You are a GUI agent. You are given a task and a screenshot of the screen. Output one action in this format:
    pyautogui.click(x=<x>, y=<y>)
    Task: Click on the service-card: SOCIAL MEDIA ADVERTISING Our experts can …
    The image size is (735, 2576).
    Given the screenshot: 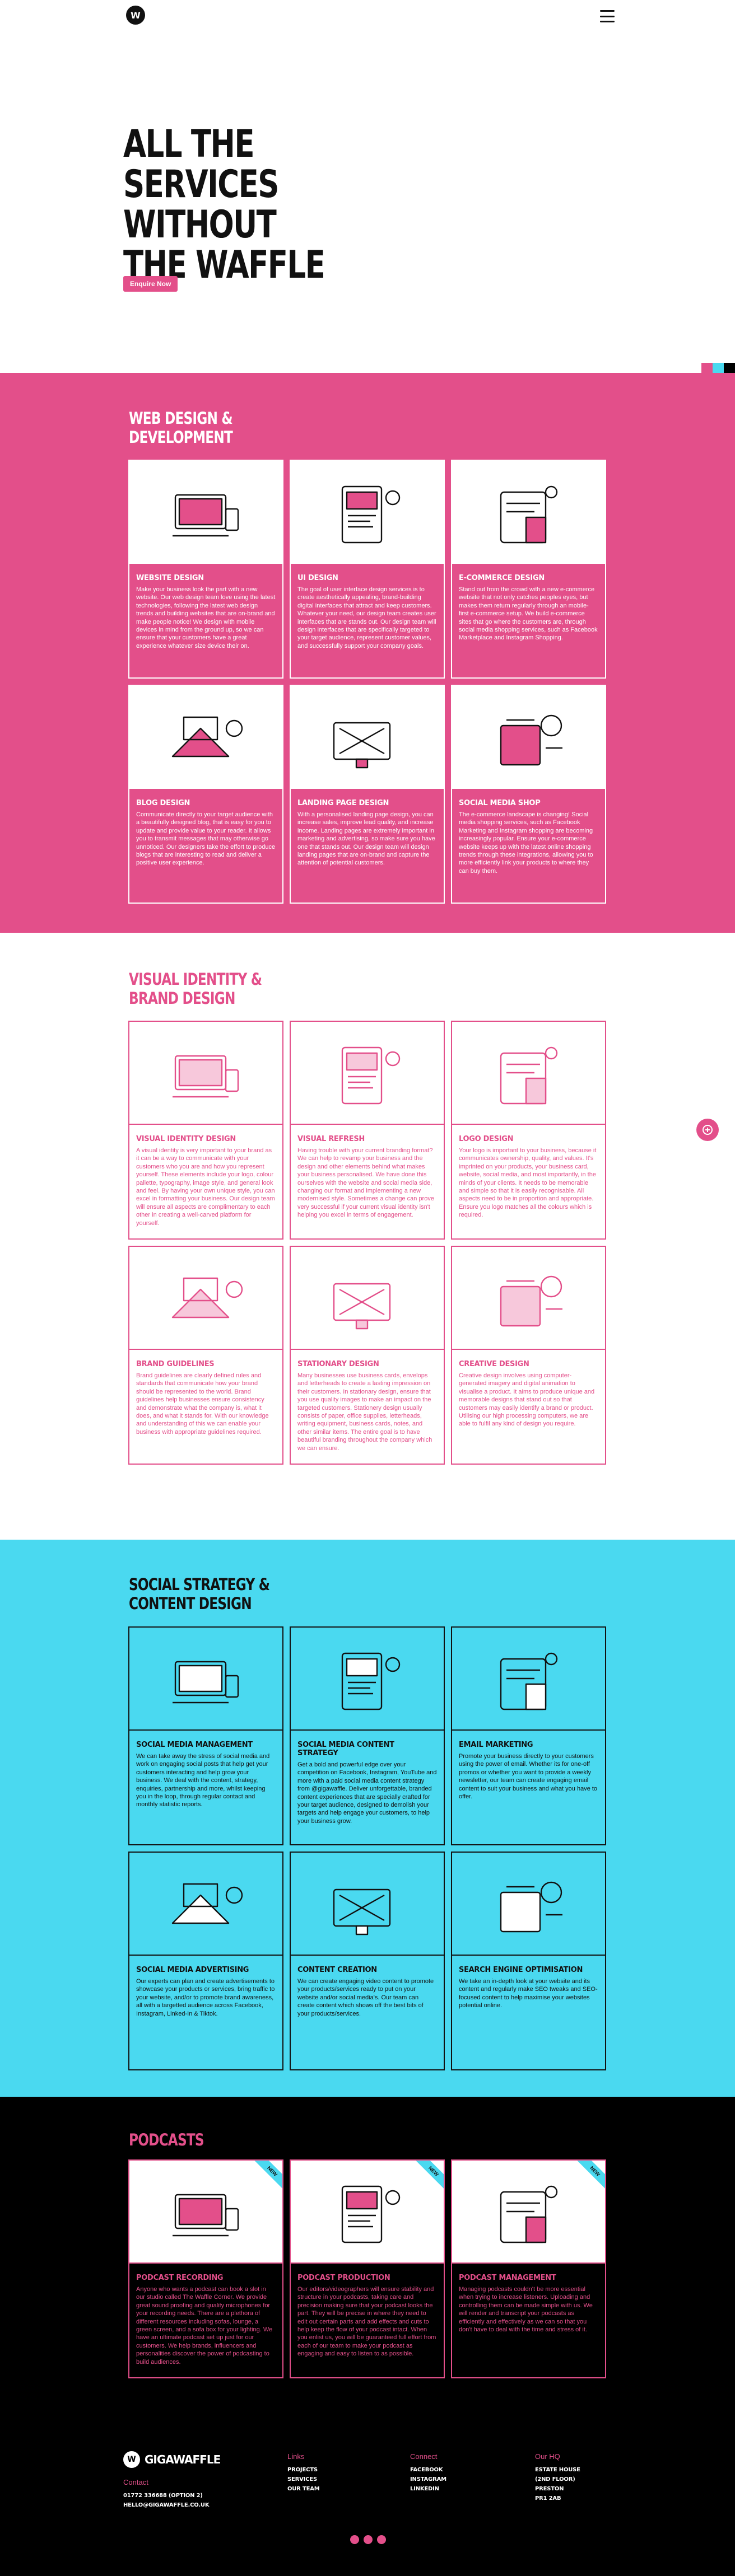 What is the action you would take?
    pyautogui.click(x=205, y=1961)
    